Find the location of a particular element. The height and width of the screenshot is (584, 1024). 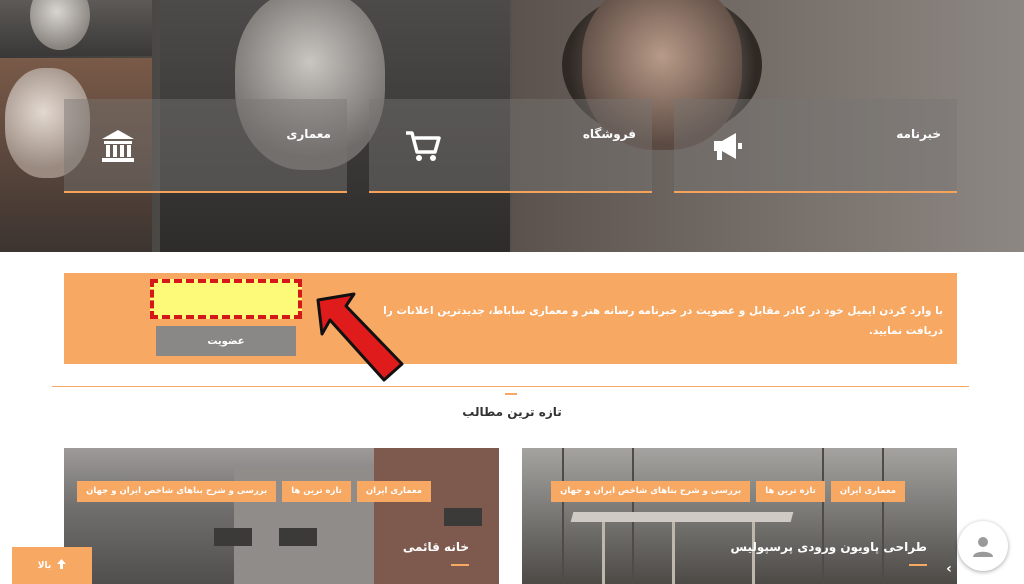

back-to-top-label: بالا is located at coordinates (44, 565).